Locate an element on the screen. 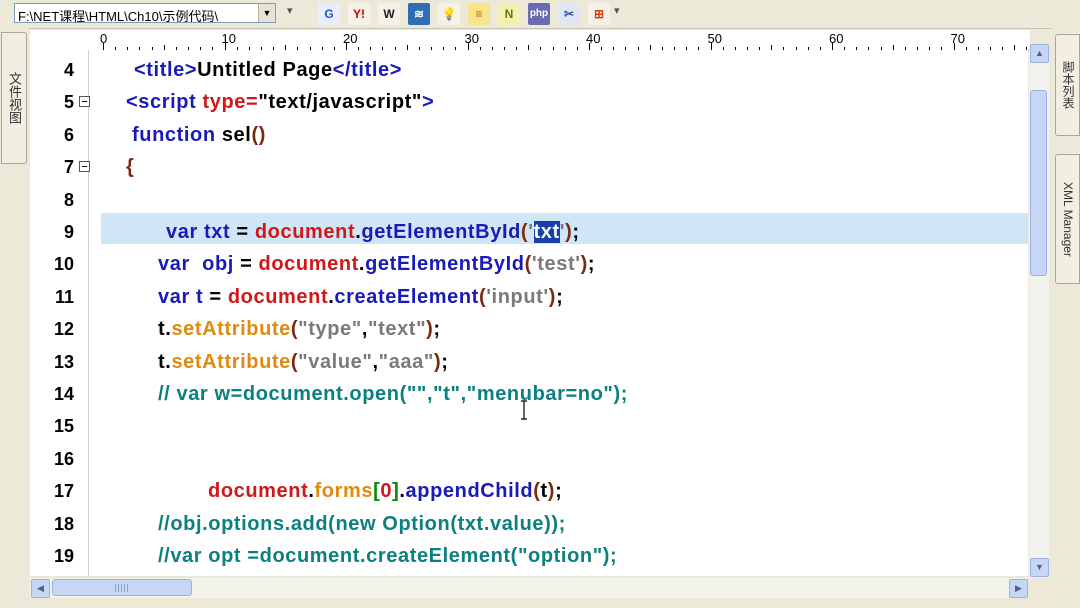 Image resolution: width=1080 pixels, height=608 pixels. tab-file-view: 文件视图 is located at coordinates (14, 98).